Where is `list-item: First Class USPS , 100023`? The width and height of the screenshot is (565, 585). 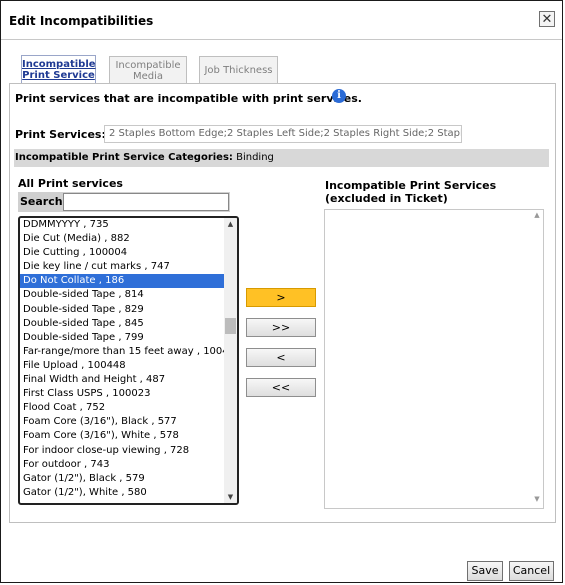
list-item: First Class USPS , 100023 is located at coordinates (122, 394).